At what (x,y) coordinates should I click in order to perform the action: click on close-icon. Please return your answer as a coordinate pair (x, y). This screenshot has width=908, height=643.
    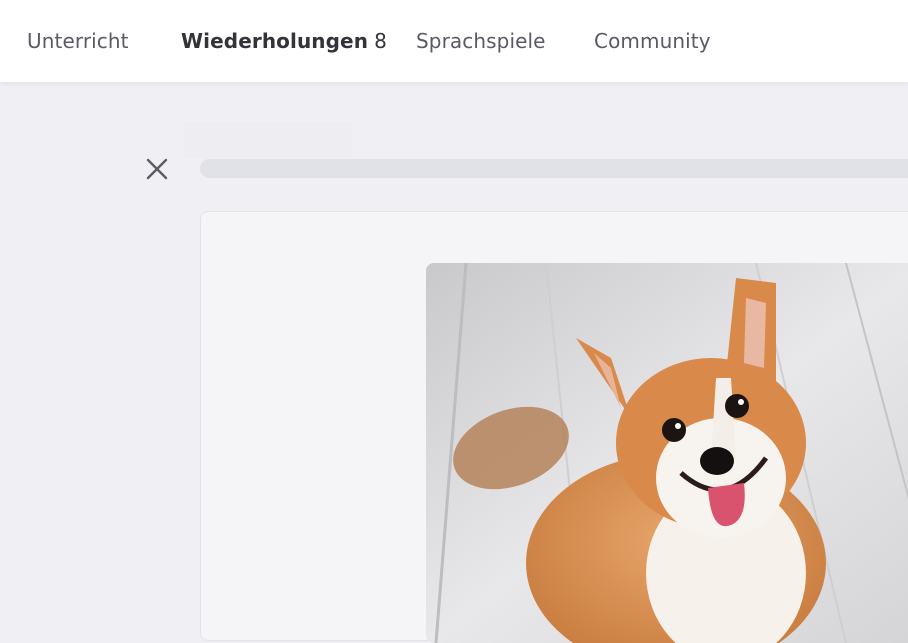
    Looking at the image, I should click on (157, 169).